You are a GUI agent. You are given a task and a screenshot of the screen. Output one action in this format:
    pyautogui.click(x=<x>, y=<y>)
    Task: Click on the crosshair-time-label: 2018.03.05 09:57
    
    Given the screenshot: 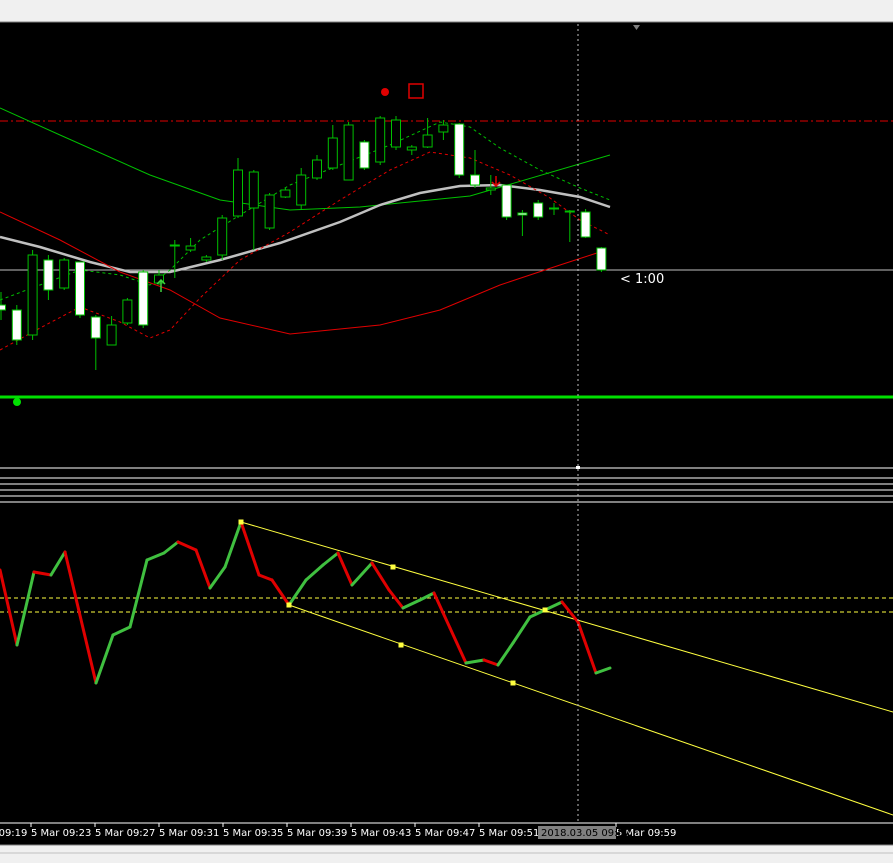 What is the action you would take?
    pyautogui.click(x=585, y=833)
    